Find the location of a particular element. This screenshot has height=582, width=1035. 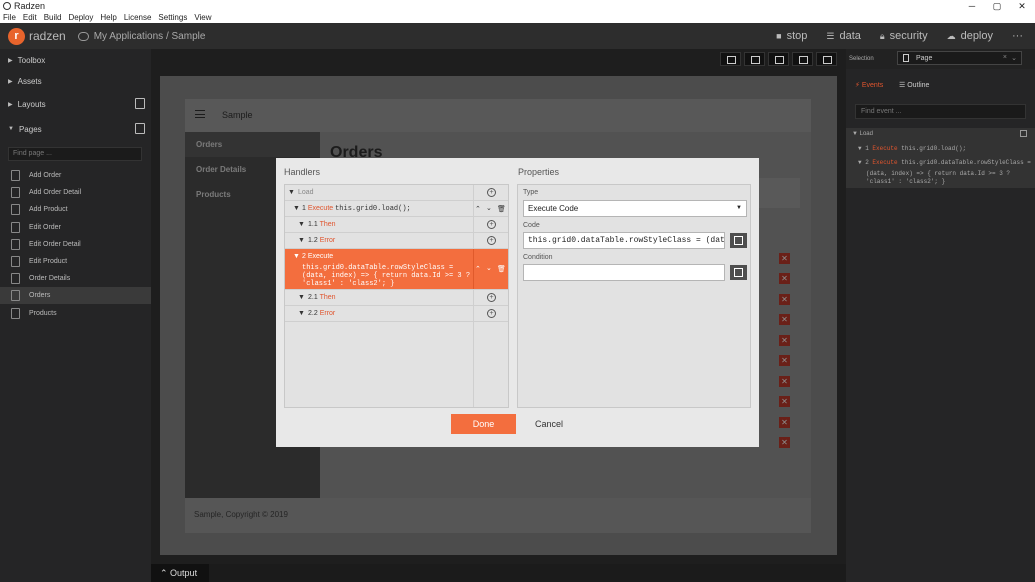

cancel-button: Cancel is located at coordinates (550, 424).